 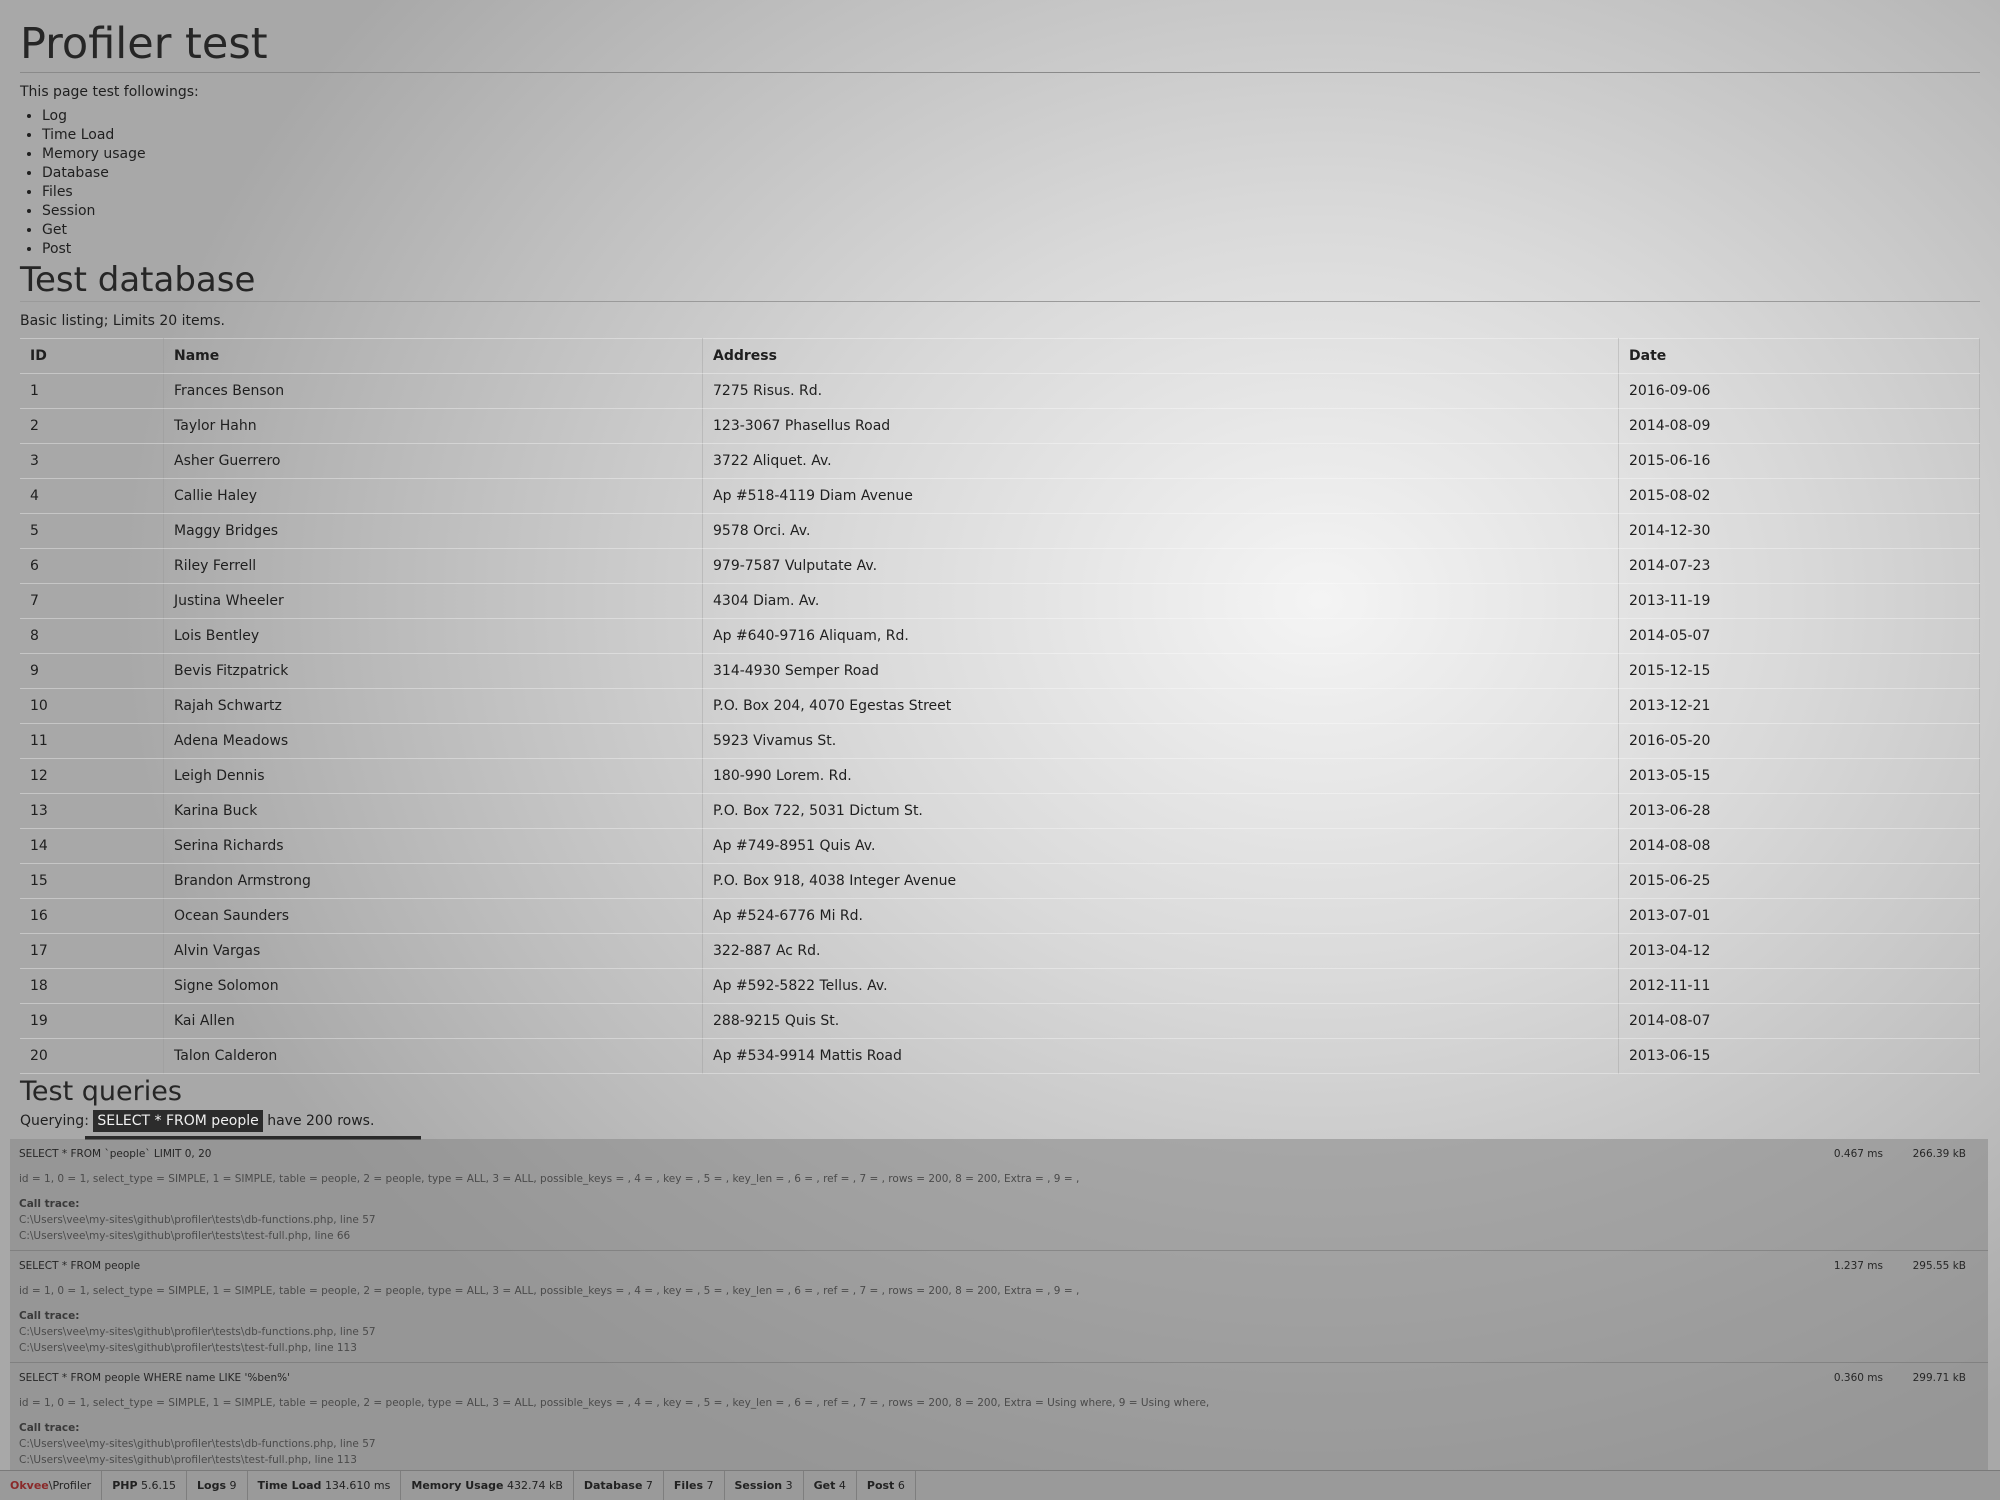 What do you see at coordinates (1160, 461) in the screenshot?
I see `cell-address: 3722 Aliquet. Av.` at bounding box center [1160, 461].